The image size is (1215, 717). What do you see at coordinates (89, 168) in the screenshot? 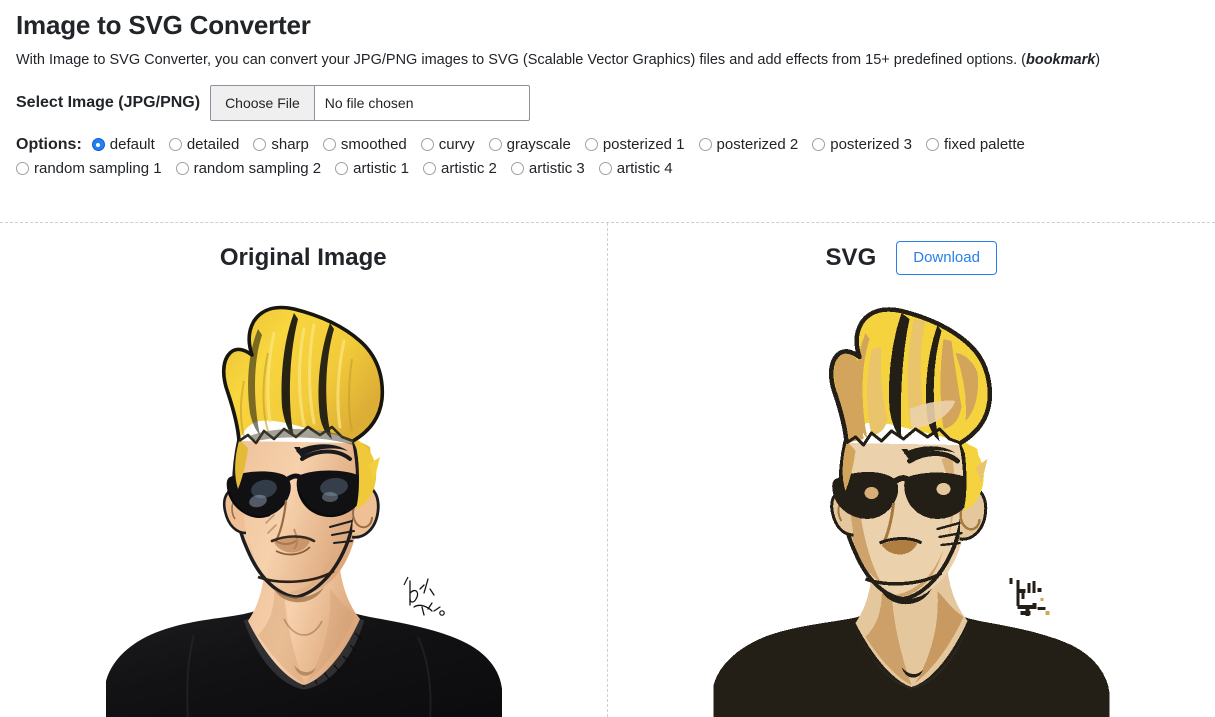
I see `option-random-sampling-1: random sampling 1` at bounding box center [89, 168].